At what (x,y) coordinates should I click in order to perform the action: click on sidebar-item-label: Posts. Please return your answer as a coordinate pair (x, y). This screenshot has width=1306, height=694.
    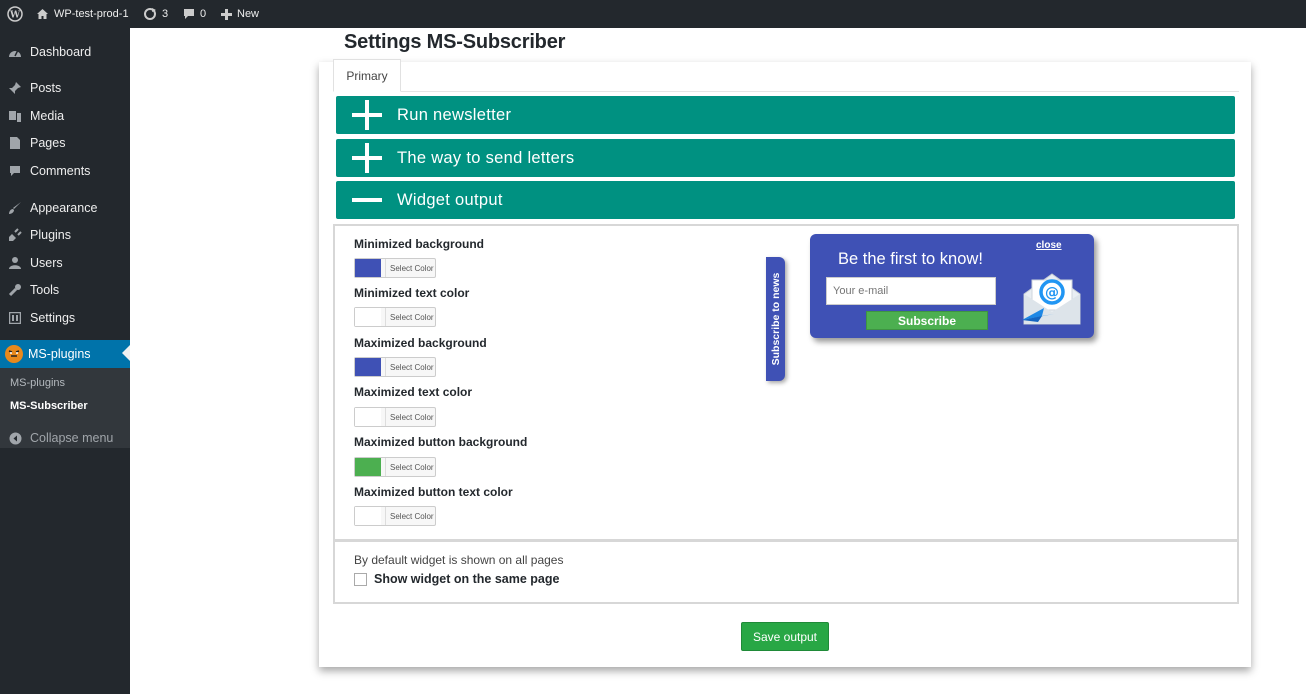
    Looking at the image, I should click on (46, 88).